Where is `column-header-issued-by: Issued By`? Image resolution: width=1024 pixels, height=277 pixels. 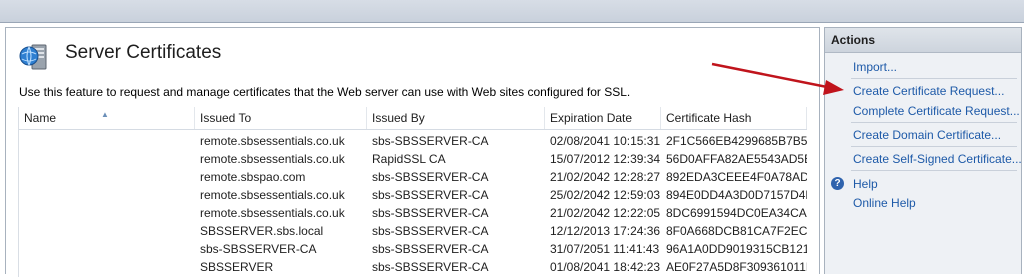
column-header-issued-by: Issued By is located at coordinates (456, 118).